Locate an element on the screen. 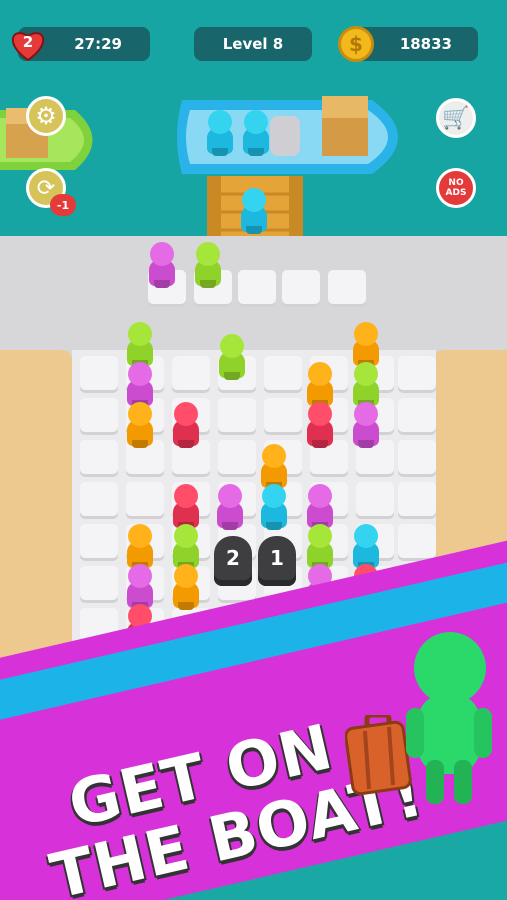 This screenshot has width=507, height=900. gear-icon: ⚙ is located at coordinates (46, 116).